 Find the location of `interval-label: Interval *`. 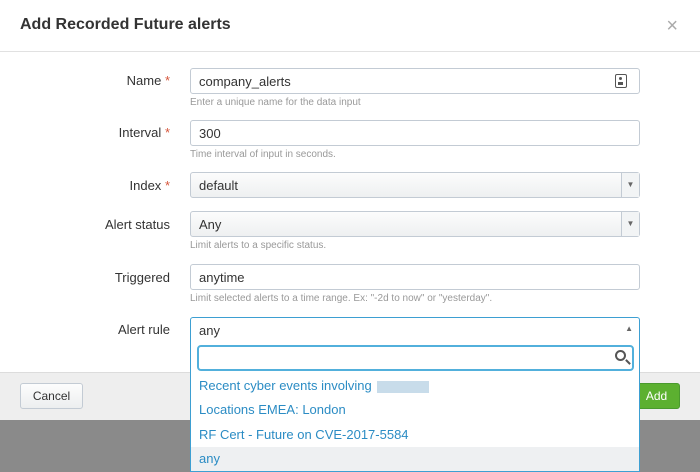

interval-label: Interval * is located at coordinates (144, 132).